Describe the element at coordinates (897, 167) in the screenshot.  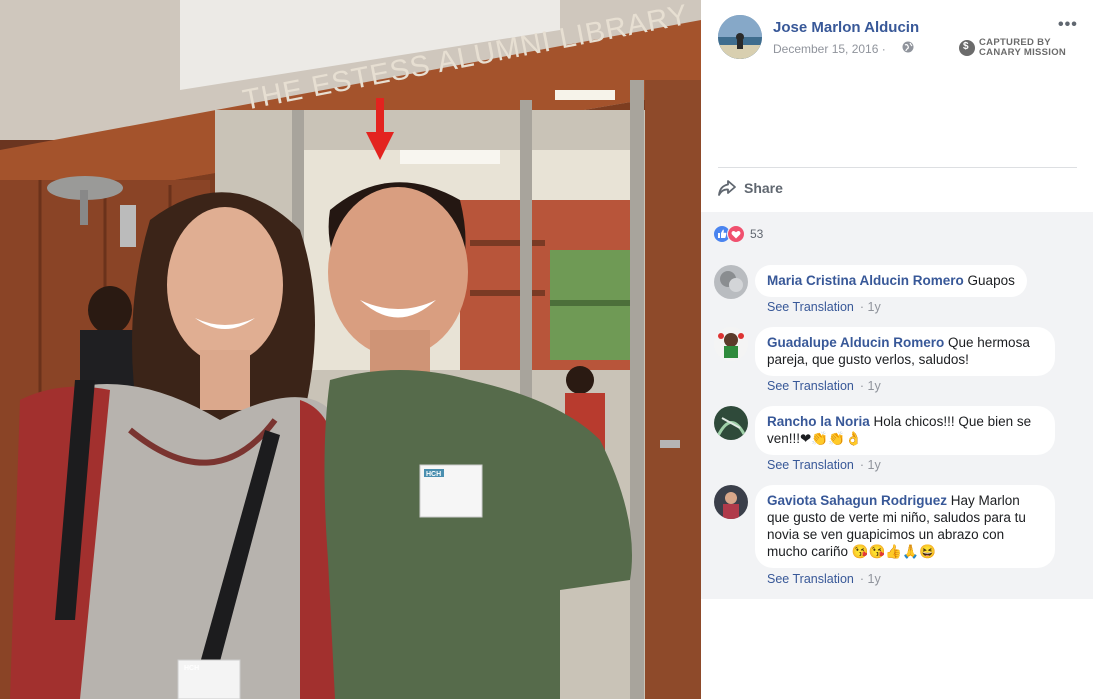
I see `divider` at that location.